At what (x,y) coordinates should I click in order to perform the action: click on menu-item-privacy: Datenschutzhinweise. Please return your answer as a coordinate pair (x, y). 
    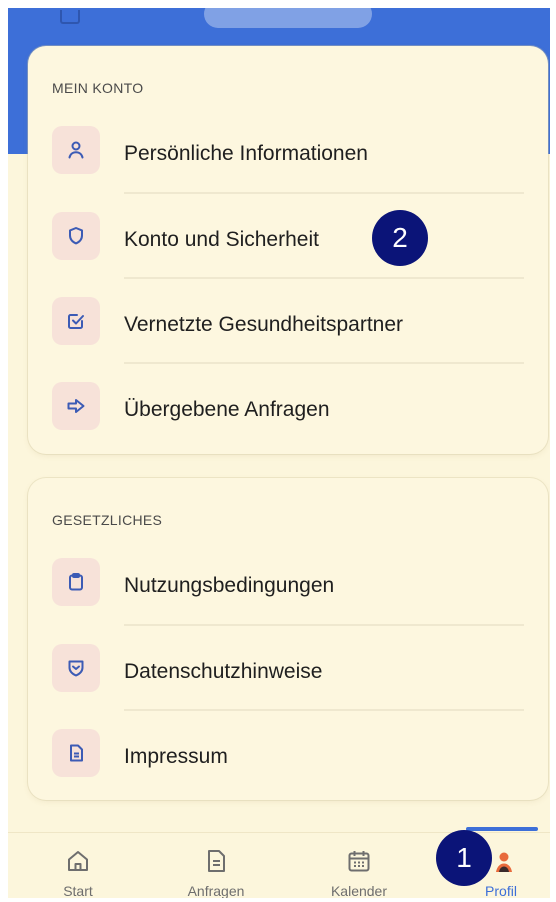
    Looking at the image, I should click on (288, 666).